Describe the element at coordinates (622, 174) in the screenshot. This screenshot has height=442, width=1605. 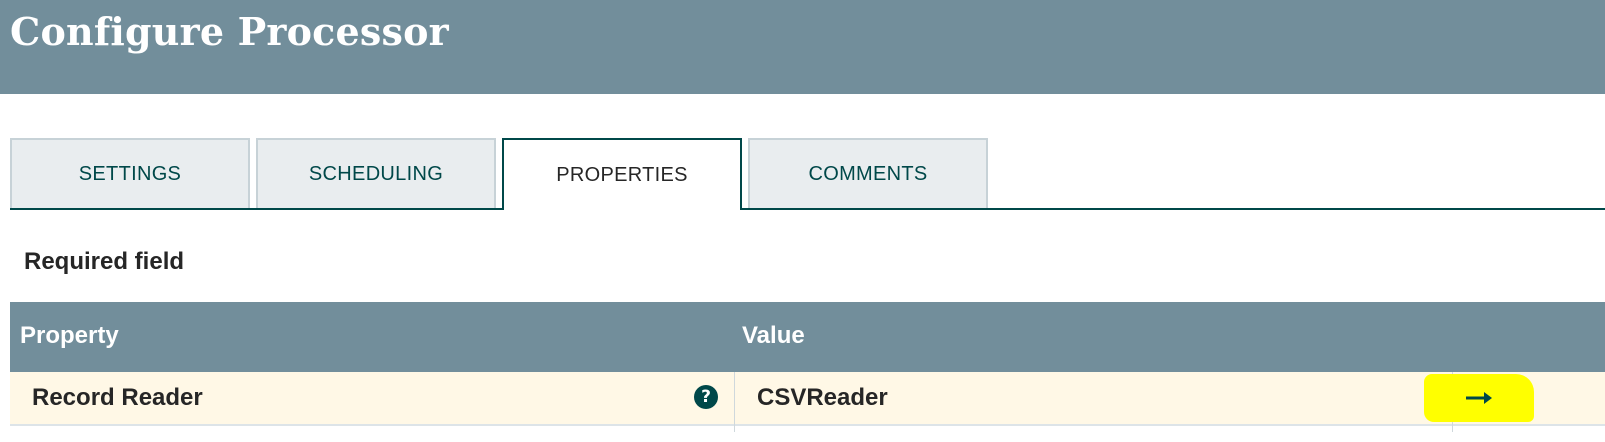
I see `tab-properties: PROPERTIES` at that location.